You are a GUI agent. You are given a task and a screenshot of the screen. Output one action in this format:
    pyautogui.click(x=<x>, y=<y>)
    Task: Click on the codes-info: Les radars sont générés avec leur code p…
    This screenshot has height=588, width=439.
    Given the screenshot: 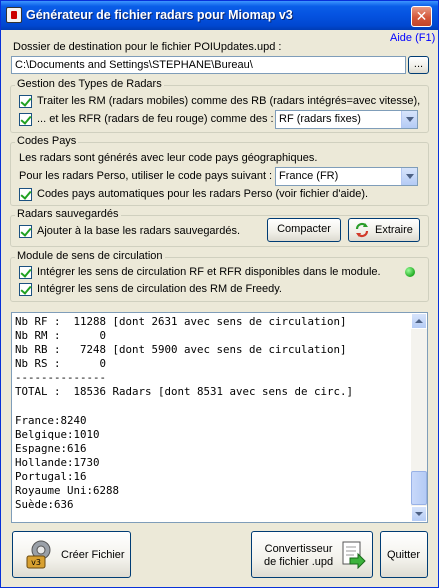 What is the action you would take?
    pyautogui.click(x=168, y=158)
    